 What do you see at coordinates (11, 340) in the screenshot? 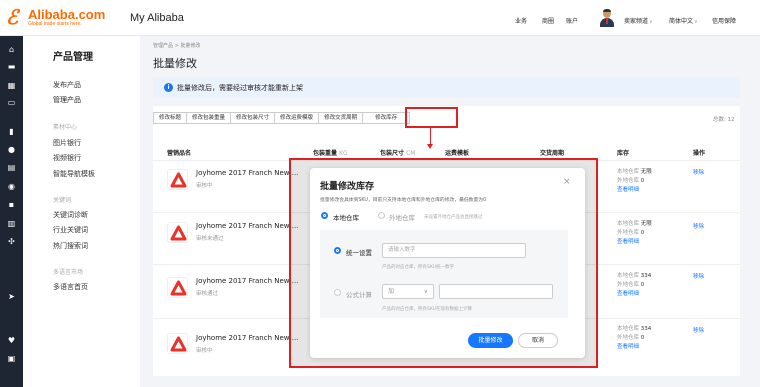
I see `heart-icon: ♥` at bounding box center [11, 340].